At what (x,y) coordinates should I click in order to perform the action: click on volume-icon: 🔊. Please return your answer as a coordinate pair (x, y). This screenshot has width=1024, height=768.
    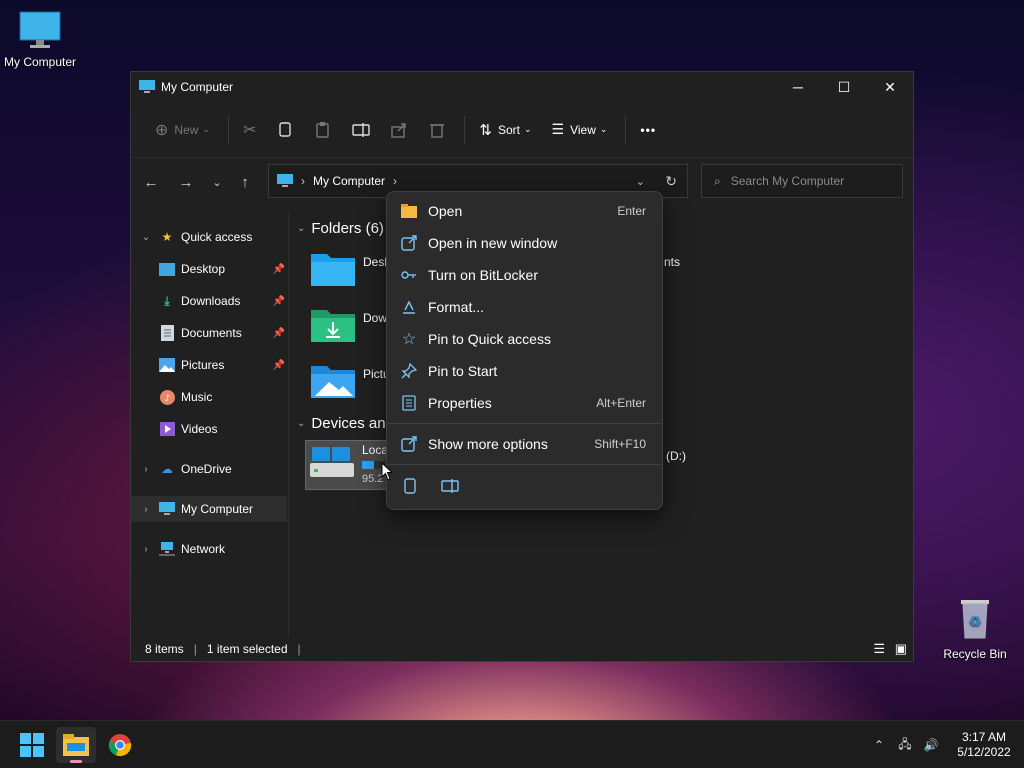
    Looking at the image, I should click on (931, 745).